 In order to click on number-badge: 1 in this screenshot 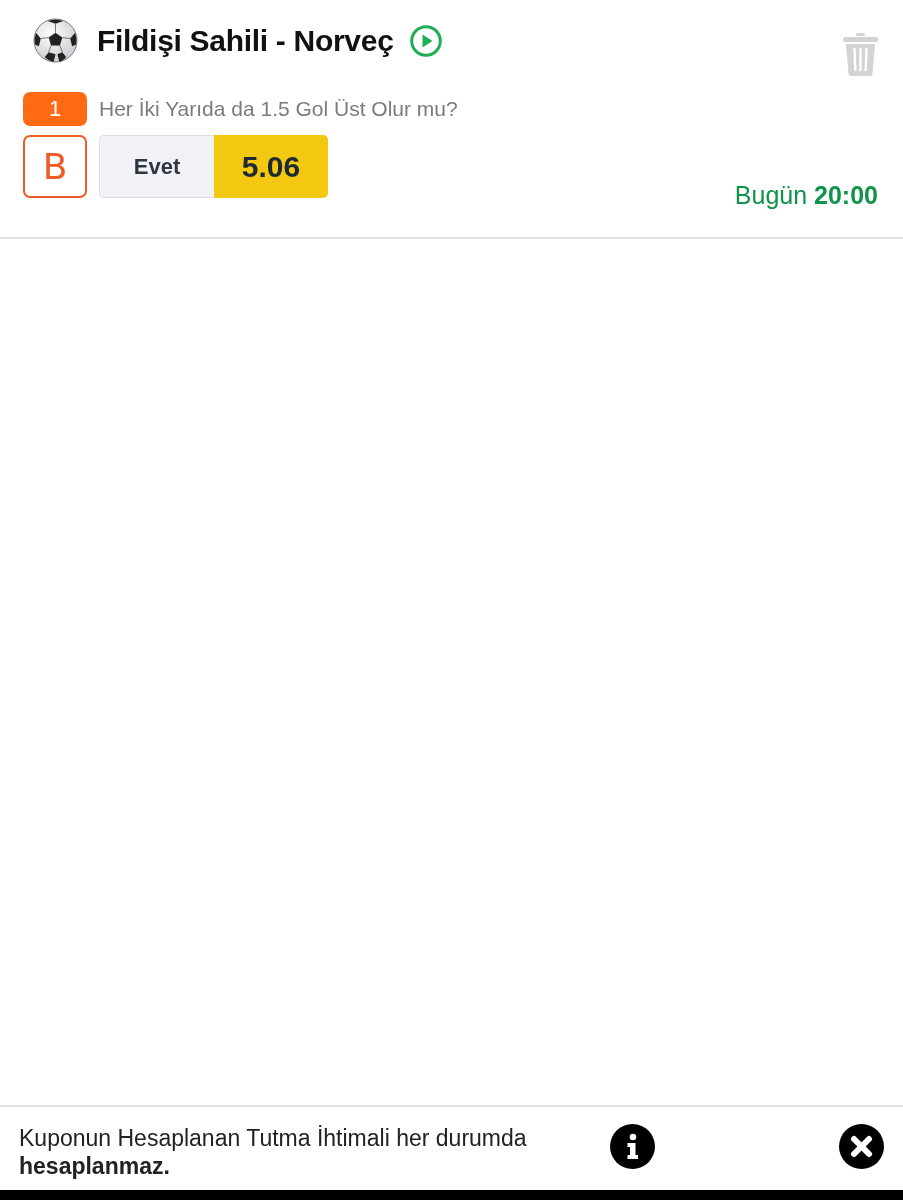, I will do `click(55, 109)`.